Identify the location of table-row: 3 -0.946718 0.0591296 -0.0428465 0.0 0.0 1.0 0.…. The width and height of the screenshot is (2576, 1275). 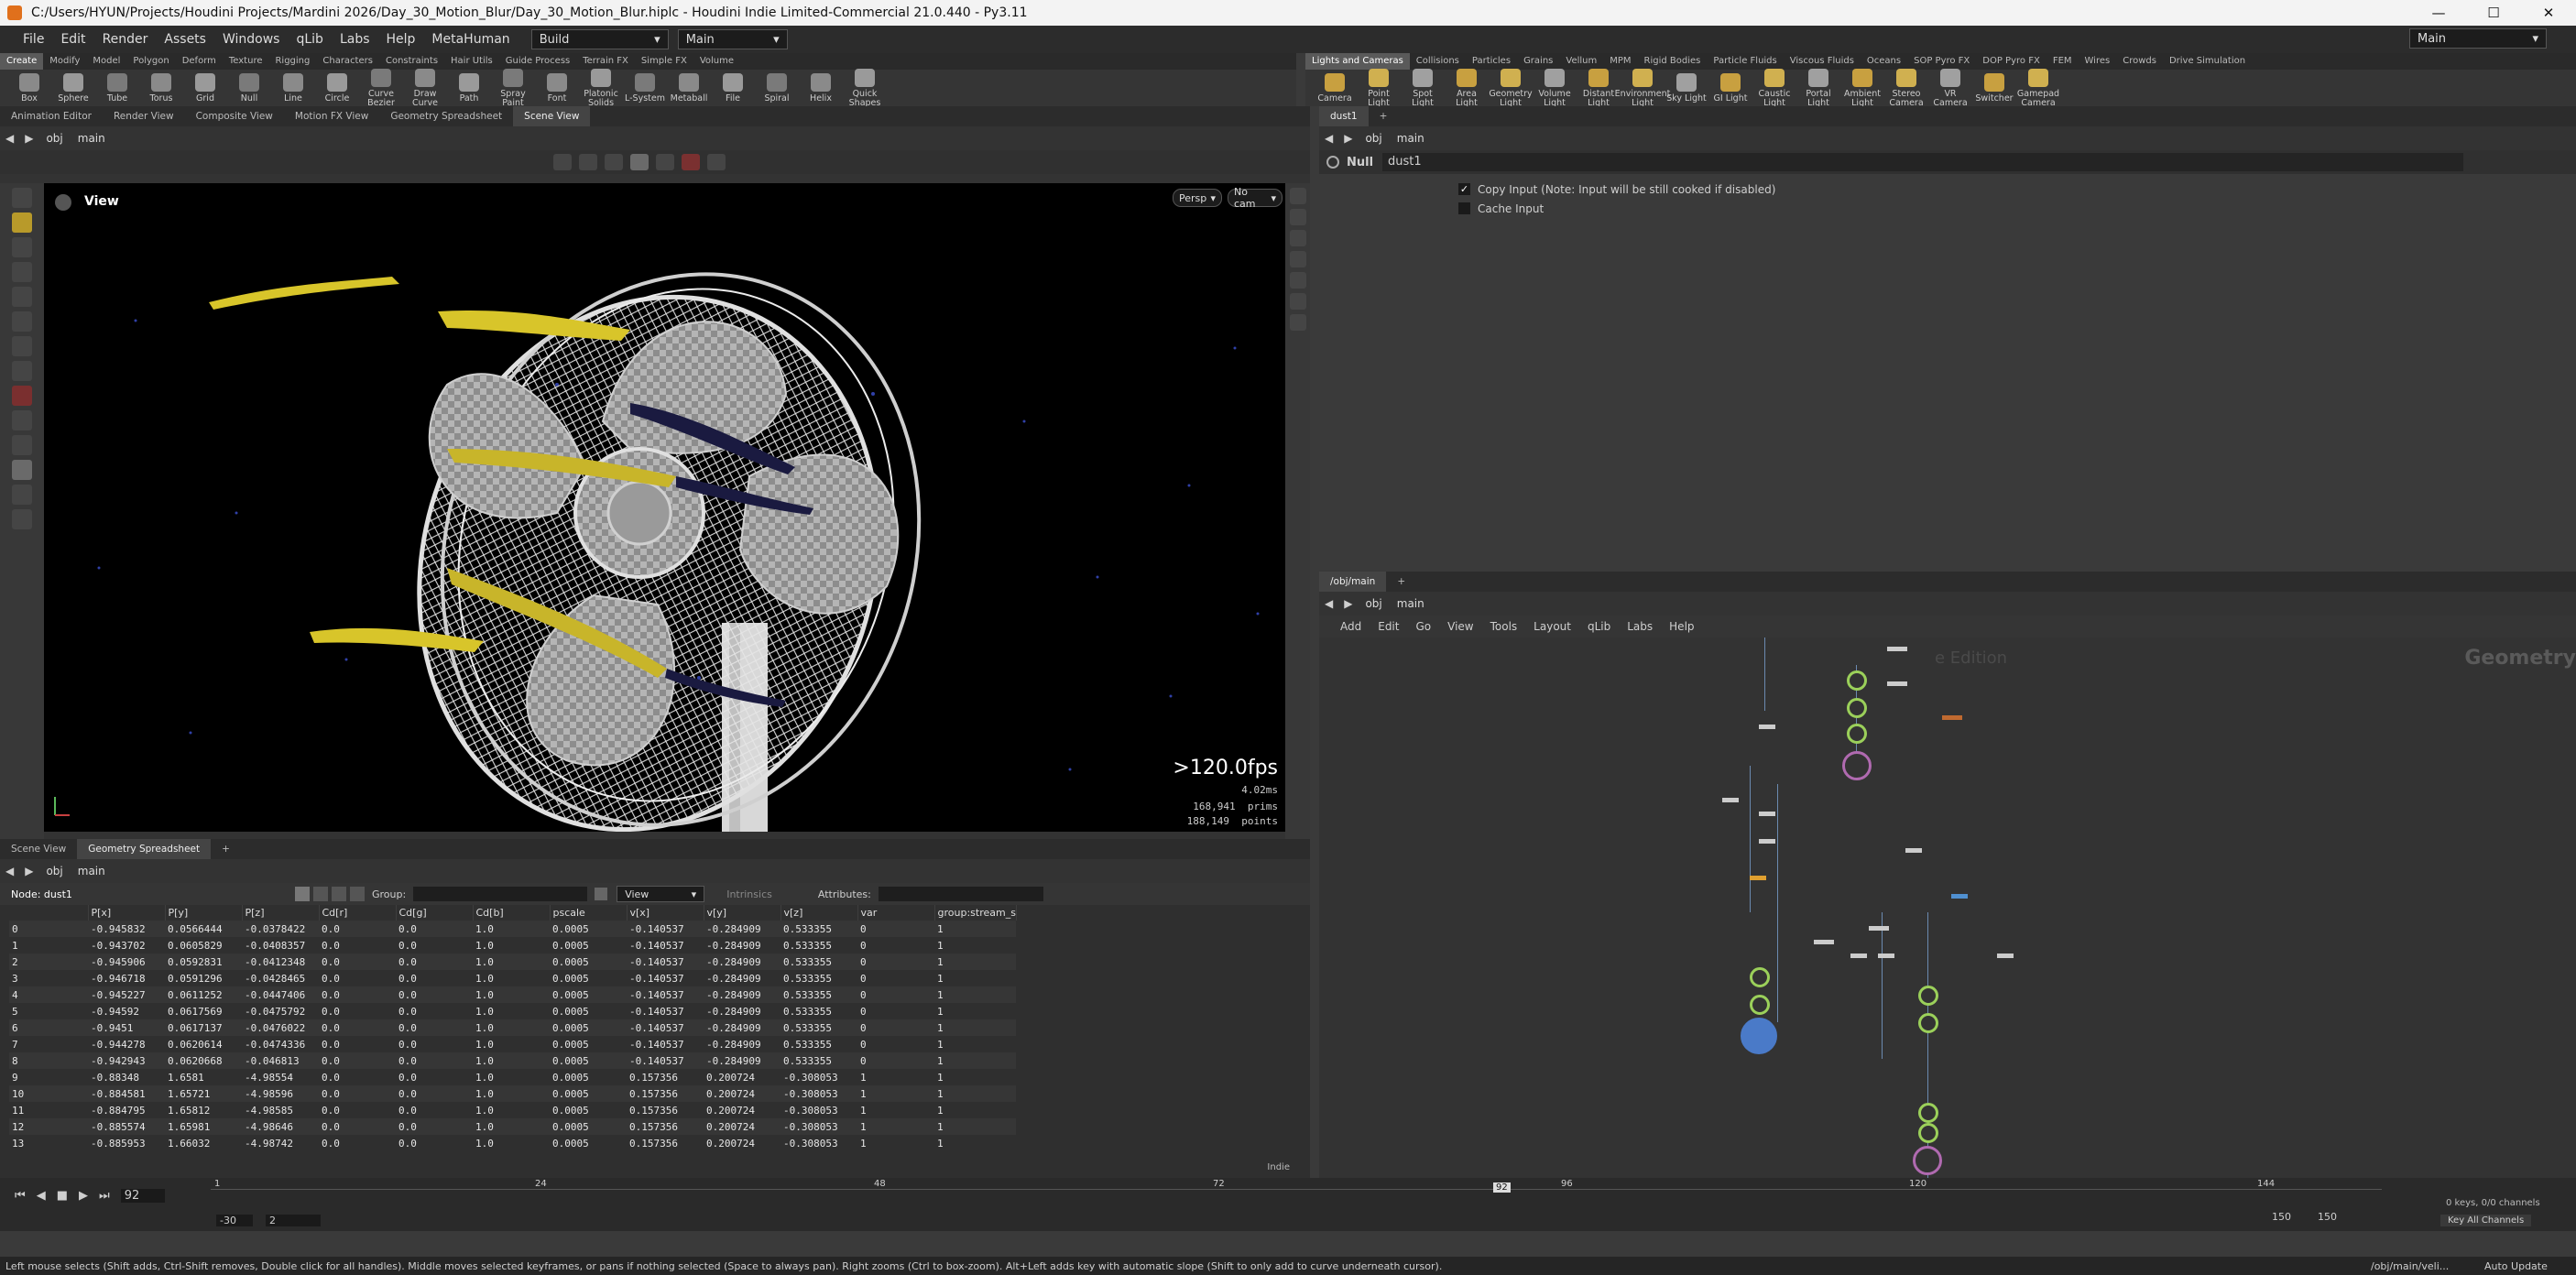
(513, 978).